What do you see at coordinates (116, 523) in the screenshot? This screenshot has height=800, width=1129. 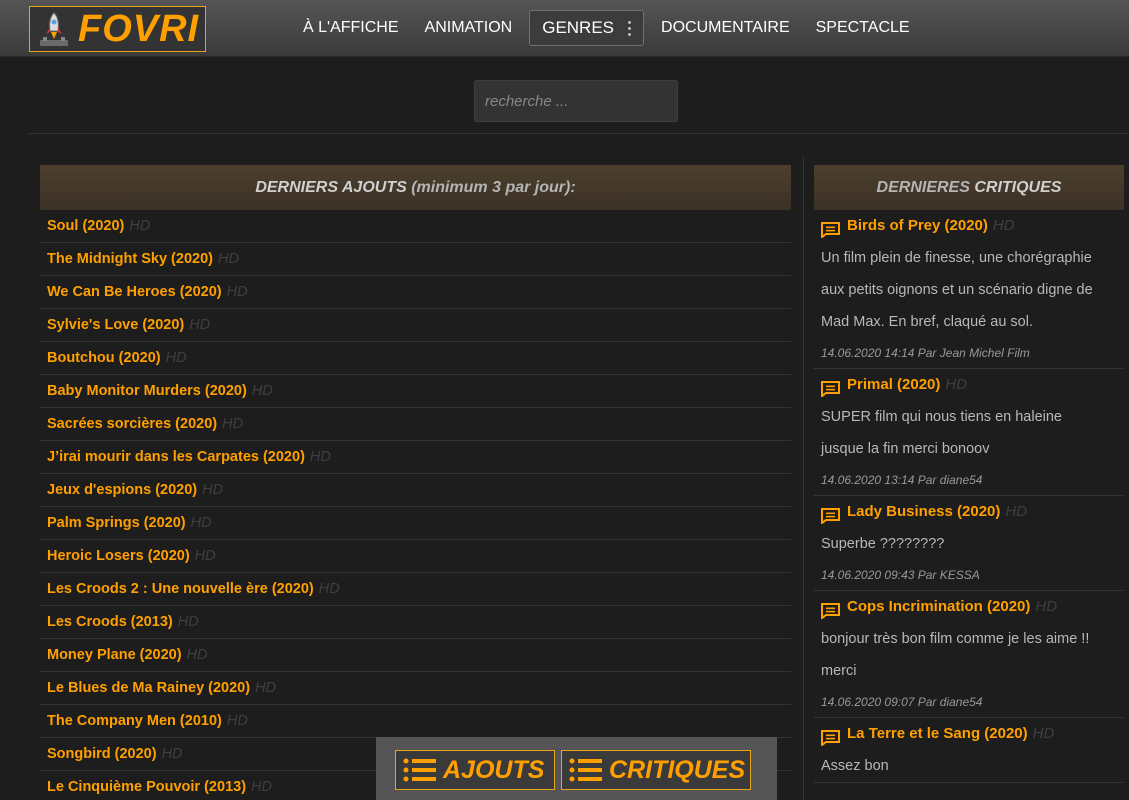 I see `movie-link: Palm Springs (2020)` at bounding box center [116, 523].